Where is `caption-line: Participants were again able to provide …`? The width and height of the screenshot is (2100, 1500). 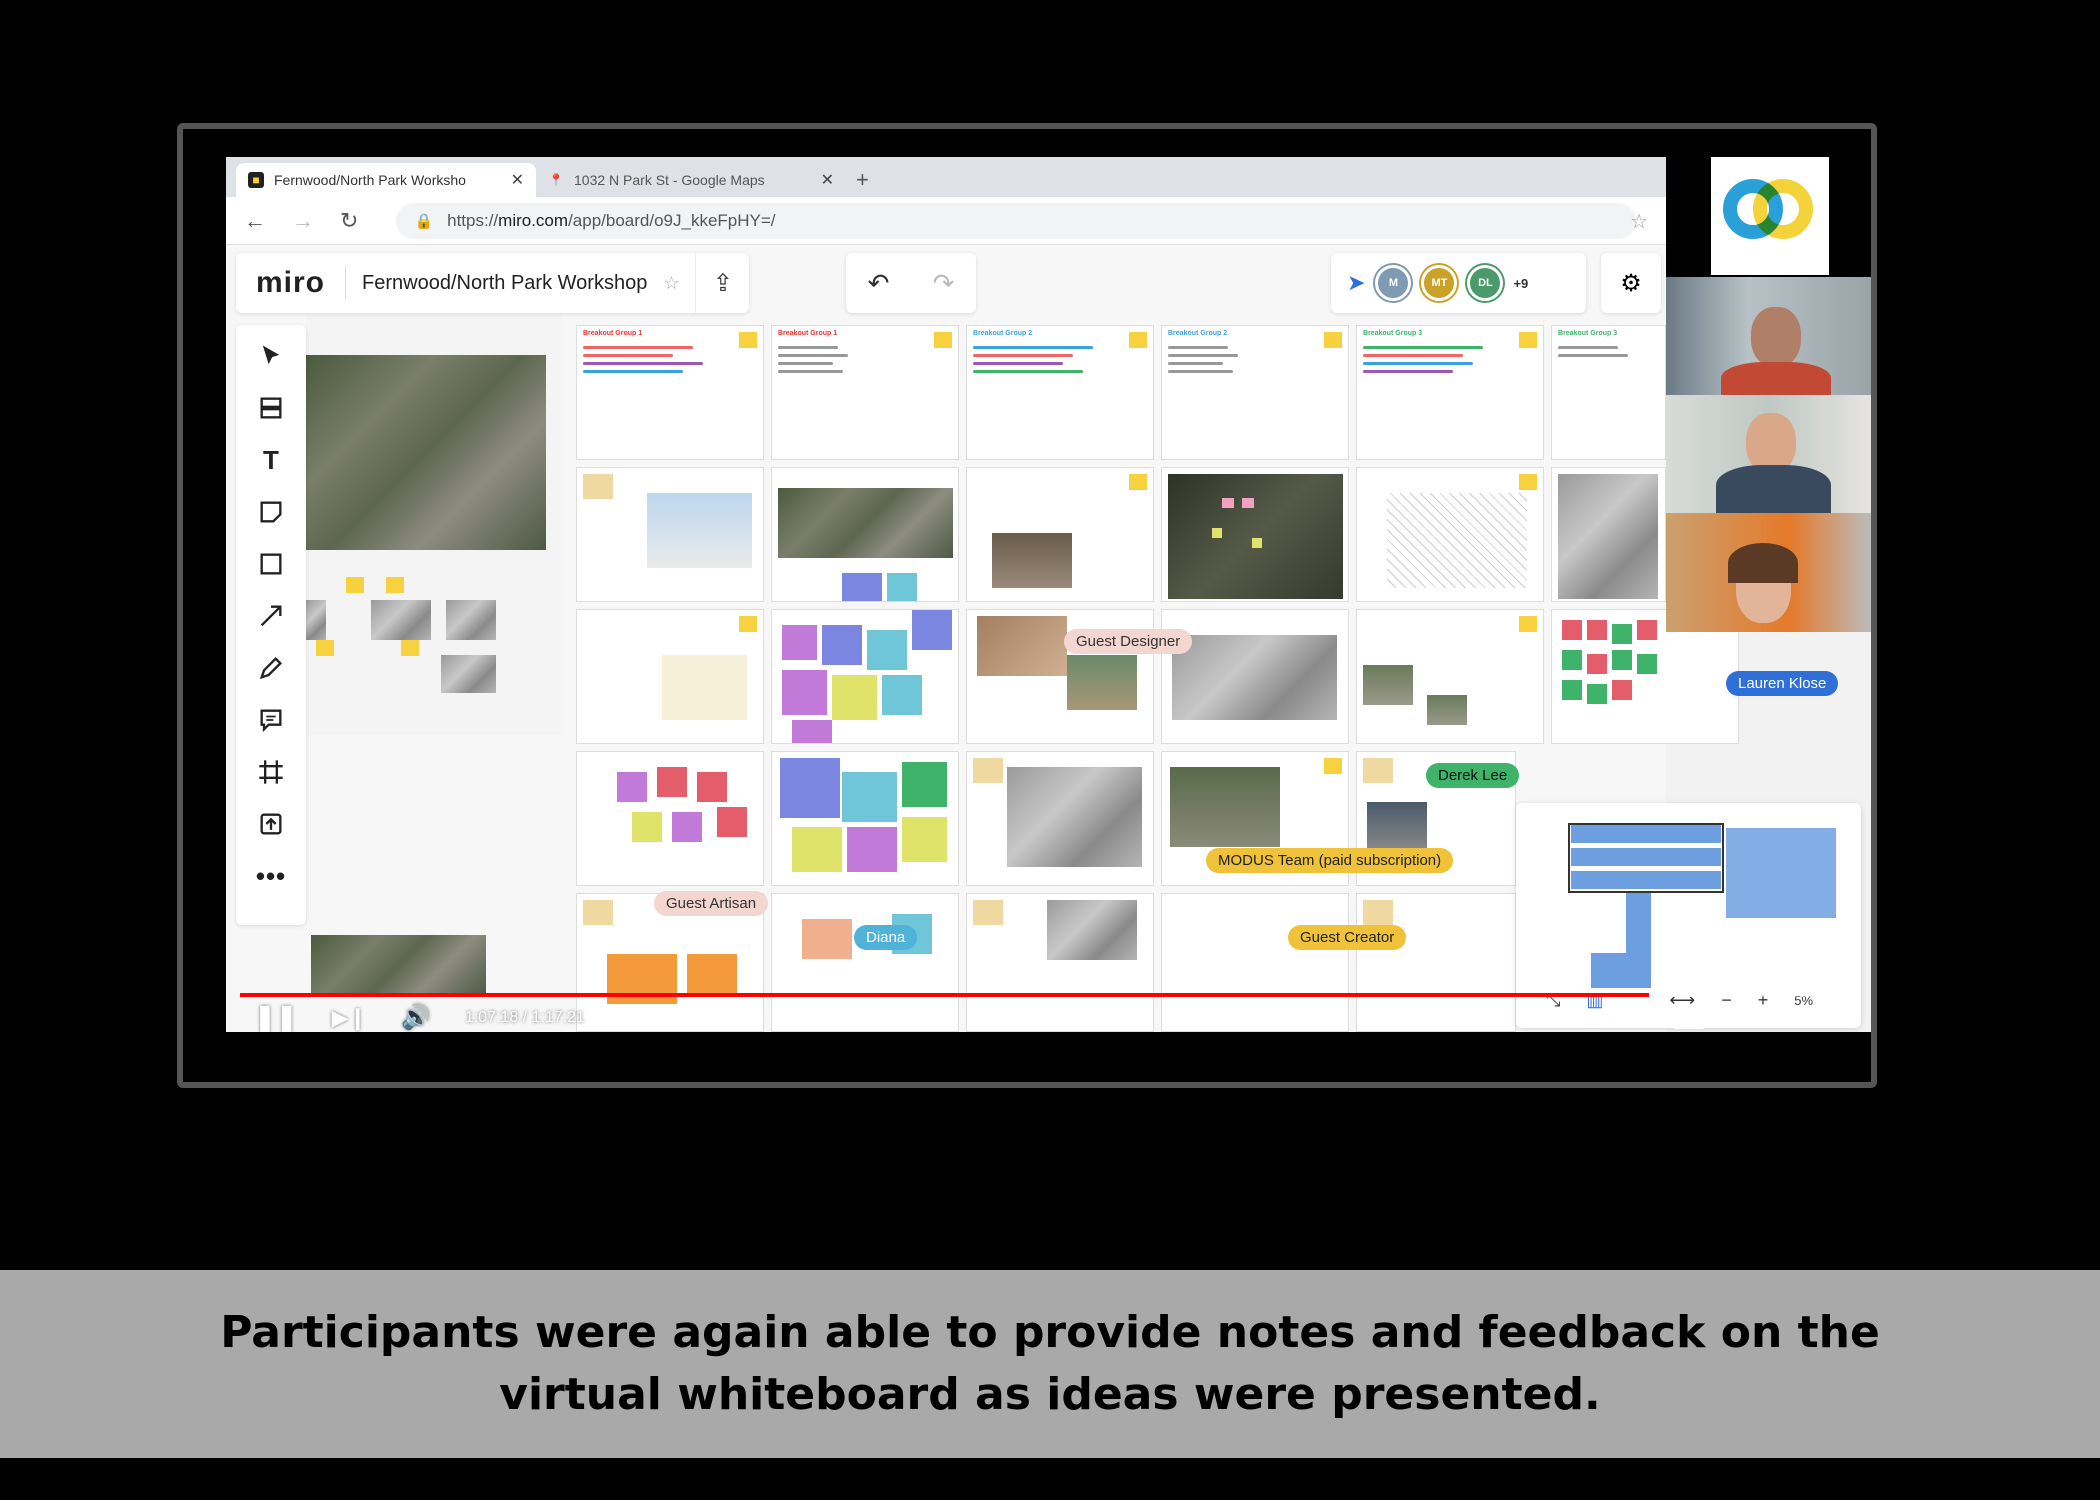 caption-line: Participants were again able to provide … is located at coordinates (1050, 1332).